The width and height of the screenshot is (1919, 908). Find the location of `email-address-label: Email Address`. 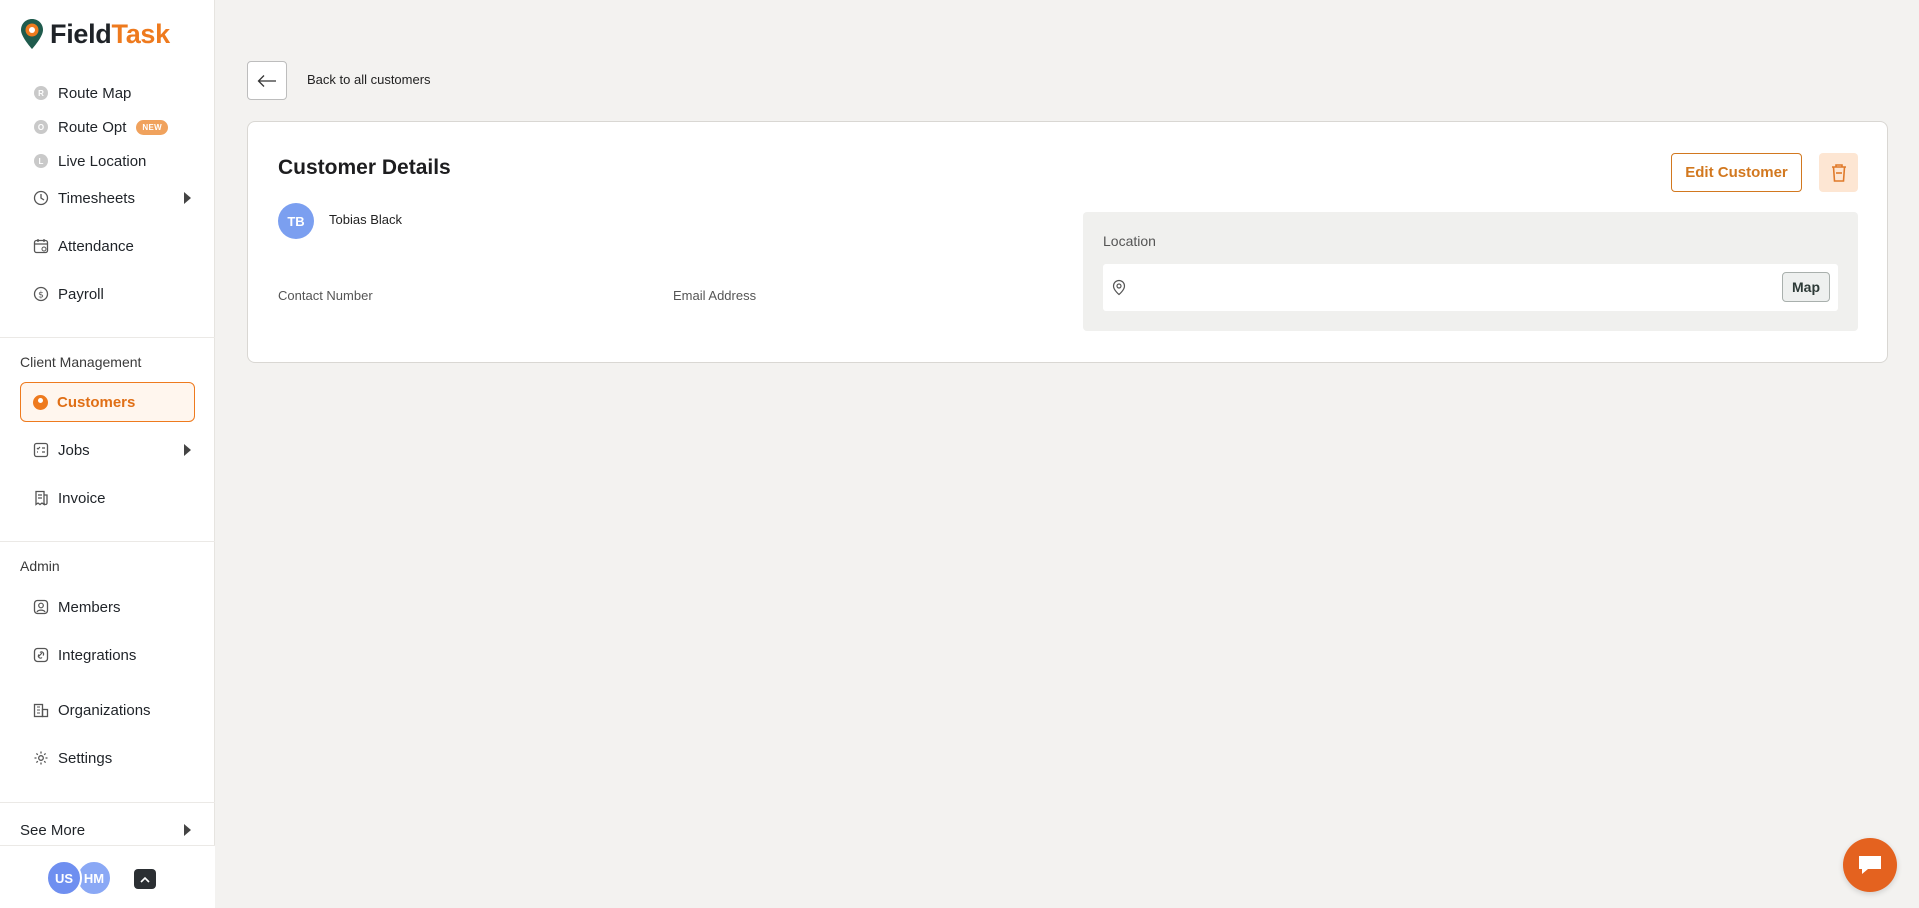

email-address-label: Email Address is located at coordinates (715, 295).